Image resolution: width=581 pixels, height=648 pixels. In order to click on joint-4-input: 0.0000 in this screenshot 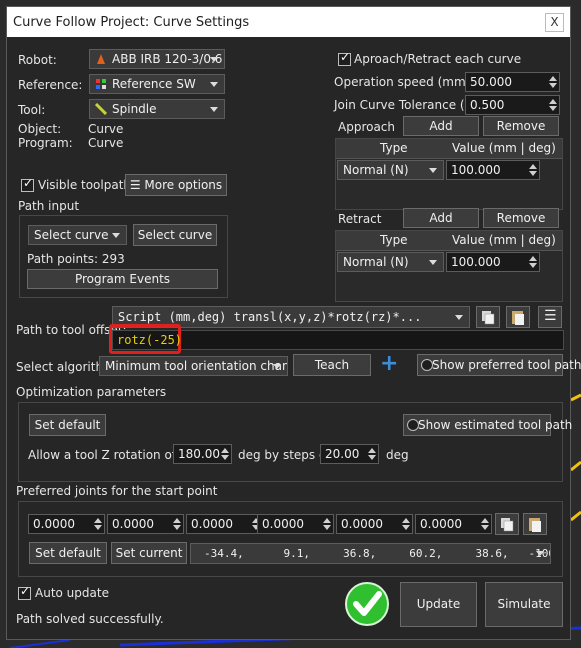, I will do `click(295, 524)`.